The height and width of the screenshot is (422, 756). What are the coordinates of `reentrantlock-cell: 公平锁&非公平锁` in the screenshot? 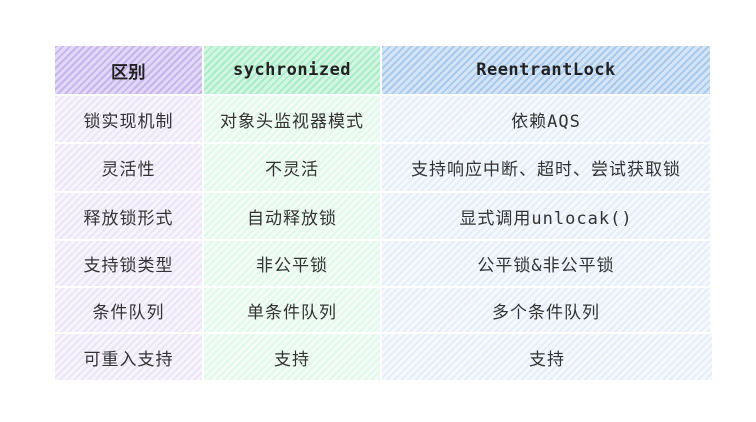 It's located at (547, 264).